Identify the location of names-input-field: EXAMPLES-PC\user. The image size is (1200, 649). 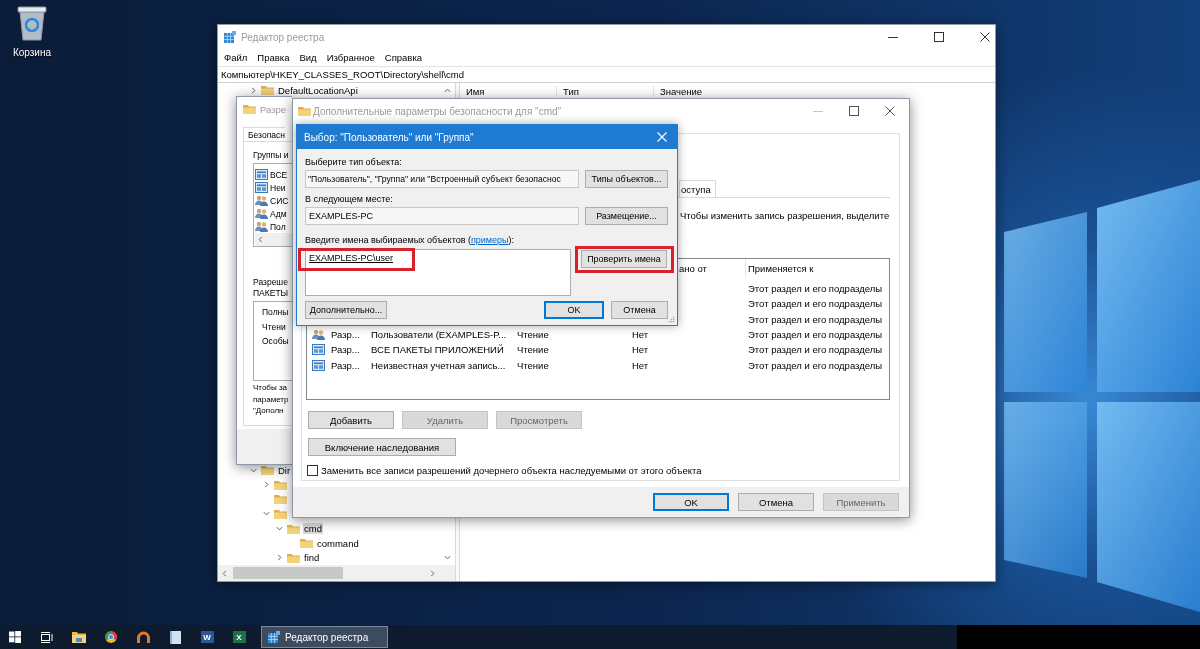
(438, 272).